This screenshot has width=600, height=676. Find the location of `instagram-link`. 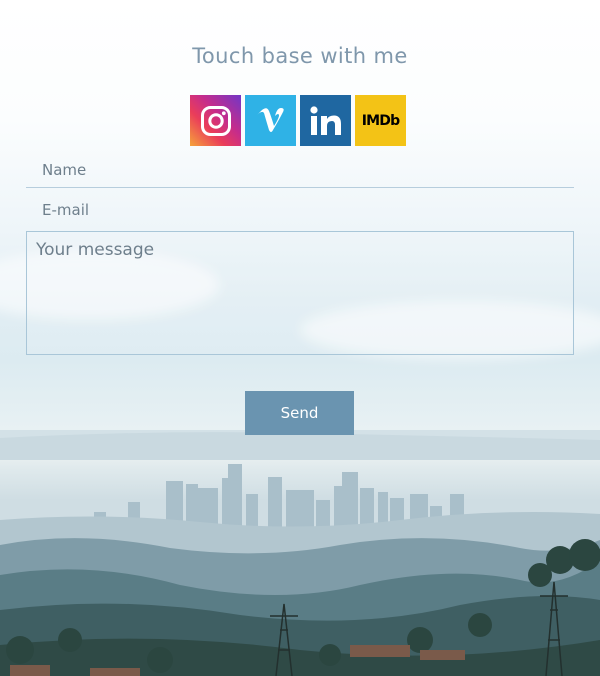

instagram-link is located at coordinates (215, 120).